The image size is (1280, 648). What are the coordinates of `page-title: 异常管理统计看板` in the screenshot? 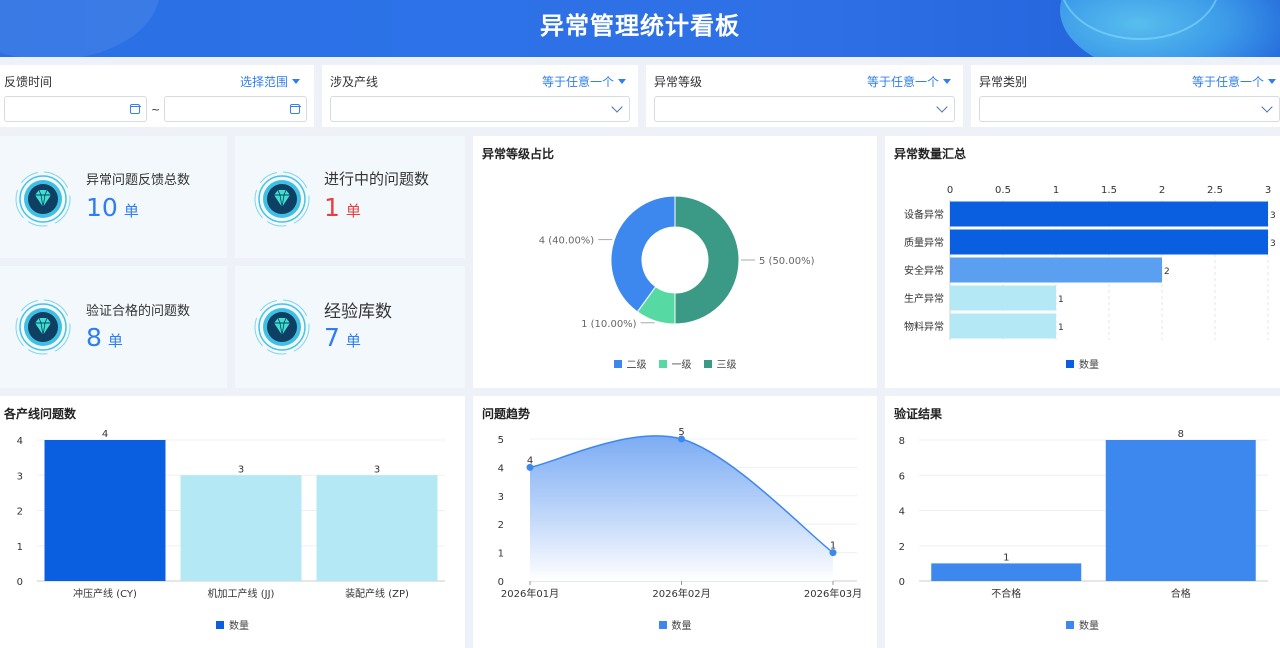 It's located at (640, 26).